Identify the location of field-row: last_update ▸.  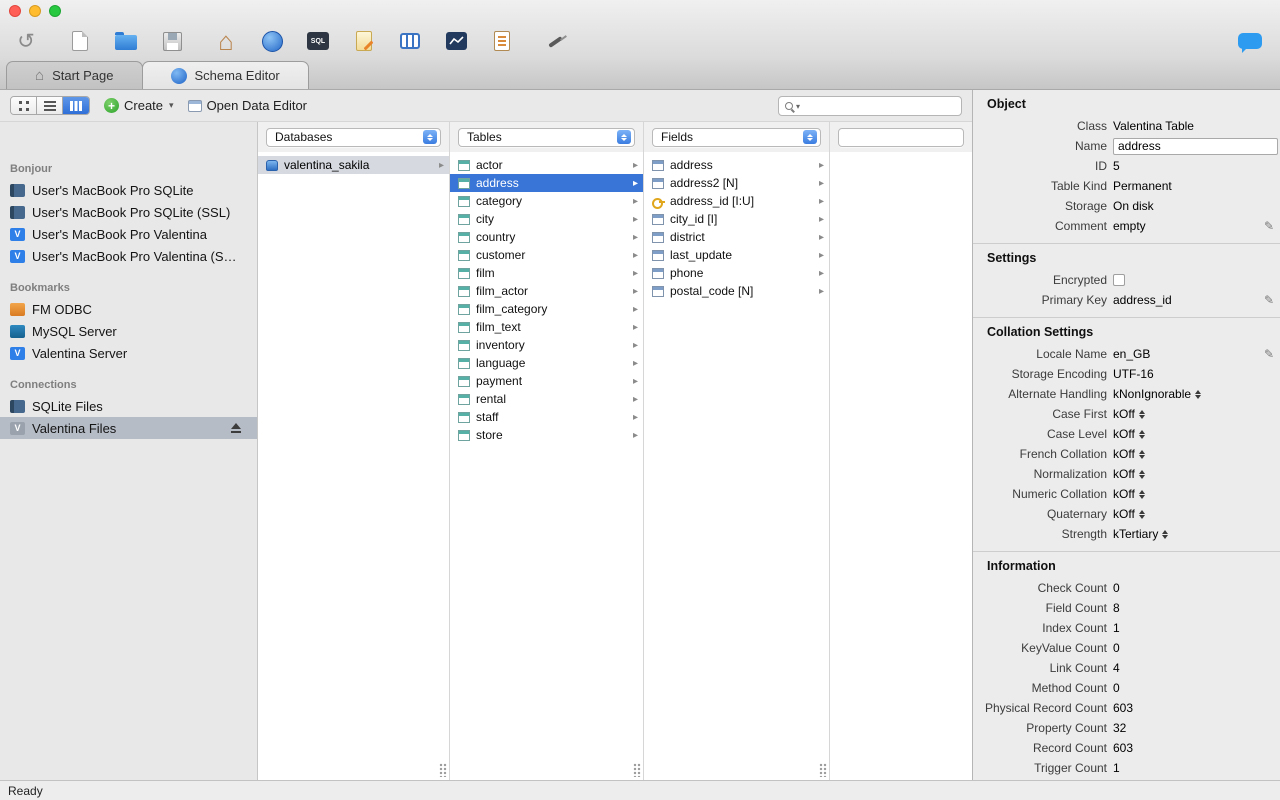
(736, 255).